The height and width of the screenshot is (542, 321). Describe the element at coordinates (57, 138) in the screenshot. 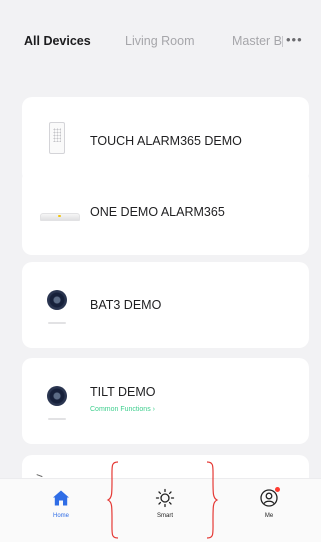

I see `touch-panel-icon` at that location.